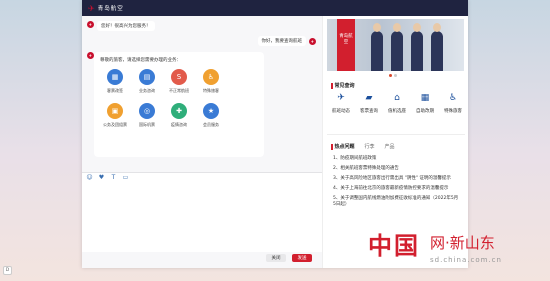 The height and width of the screenshot is (281, 550). I want to click on site-watermark: 中国 网·新山东 sd.china.com.cn, so click(455, 251).